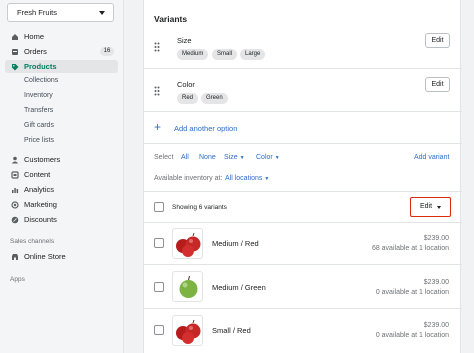 This screenshot has height=353, width=474. Describe the element at coordinates (253, 54) in the screenshot. I see `option-value-pill: Large` at that location.